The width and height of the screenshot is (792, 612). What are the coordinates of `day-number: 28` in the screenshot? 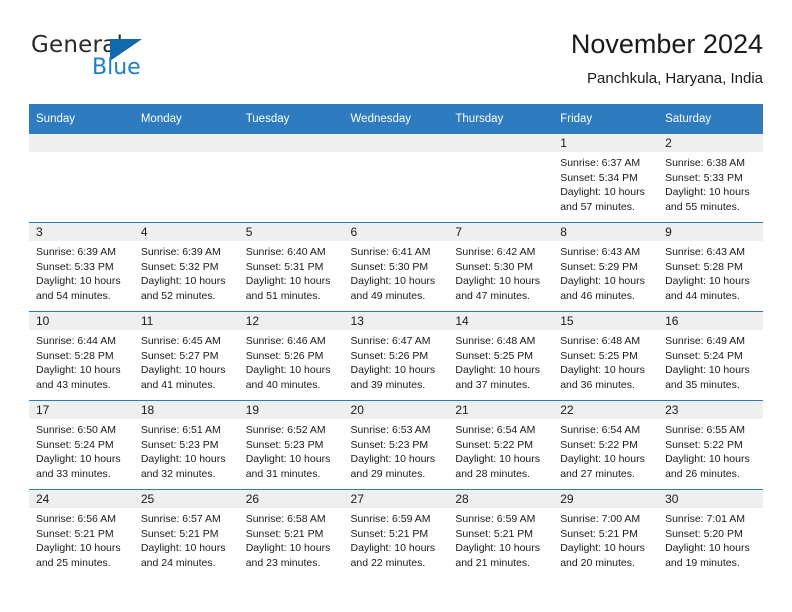 It's located at (501, 499).